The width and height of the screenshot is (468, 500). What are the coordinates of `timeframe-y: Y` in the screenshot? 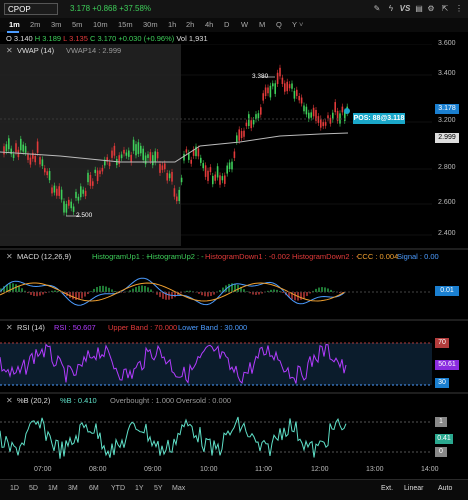 It's located at (294, 24).